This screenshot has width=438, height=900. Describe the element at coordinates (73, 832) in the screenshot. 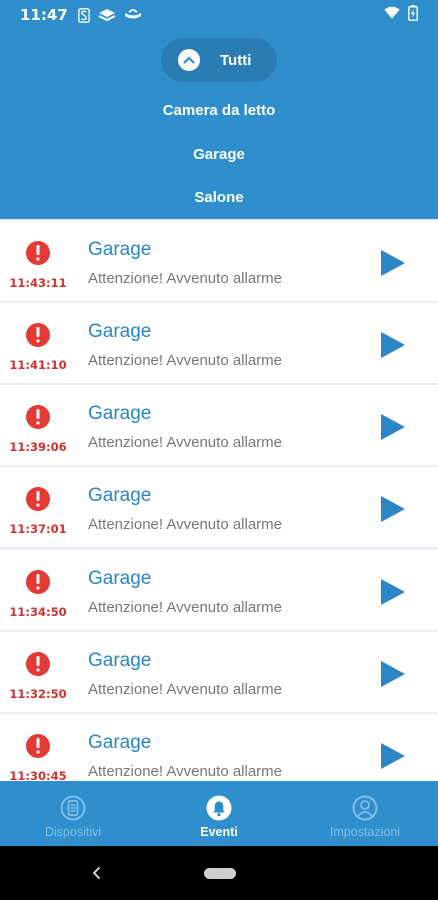

I see `tab-label: Dispositivi` at that location.